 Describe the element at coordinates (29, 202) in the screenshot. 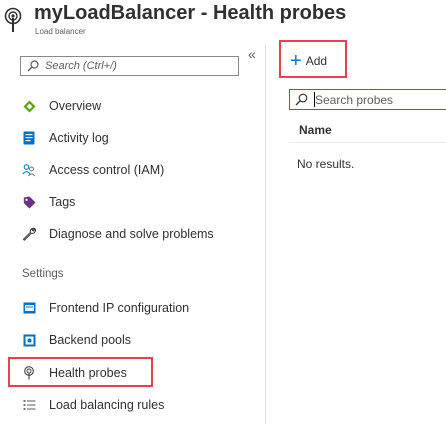

I see `tag-icon` at that location.